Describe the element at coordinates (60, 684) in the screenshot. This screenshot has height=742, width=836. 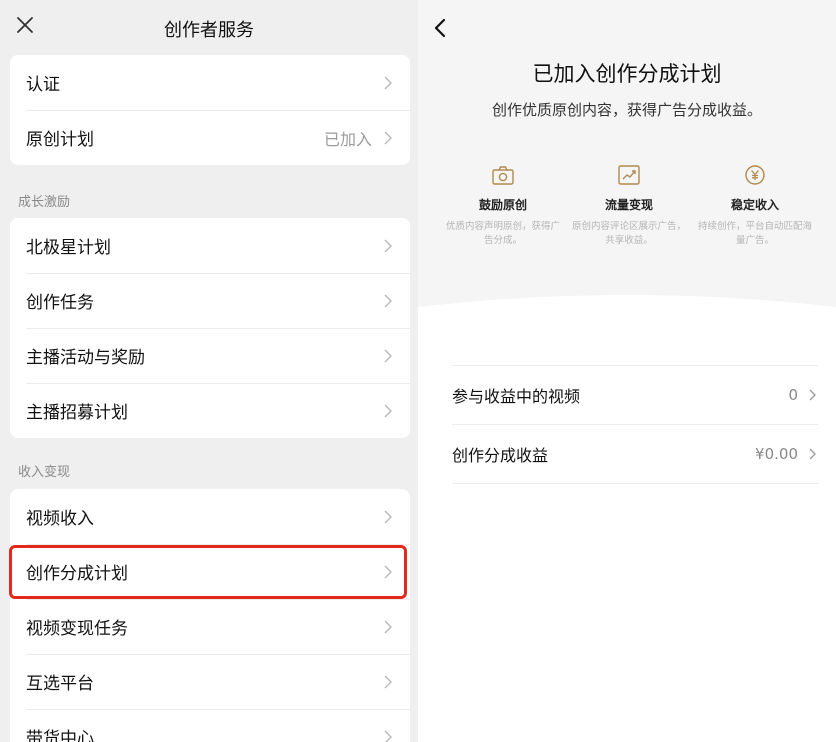
I see `menu-item-label: 互选平台` at that location.